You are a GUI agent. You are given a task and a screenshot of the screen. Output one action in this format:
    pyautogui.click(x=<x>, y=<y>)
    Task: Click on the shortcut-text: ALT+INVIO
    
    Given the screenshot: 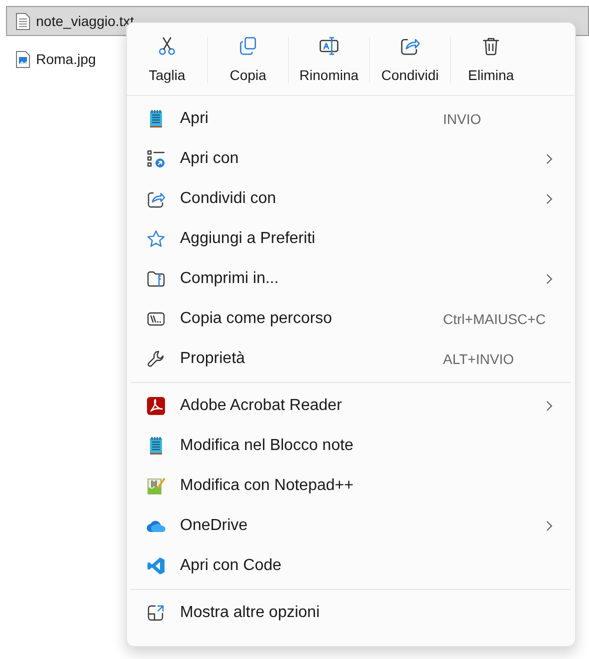 What is the action you would take?
    pyautogui.click(x=478, y=359)
    